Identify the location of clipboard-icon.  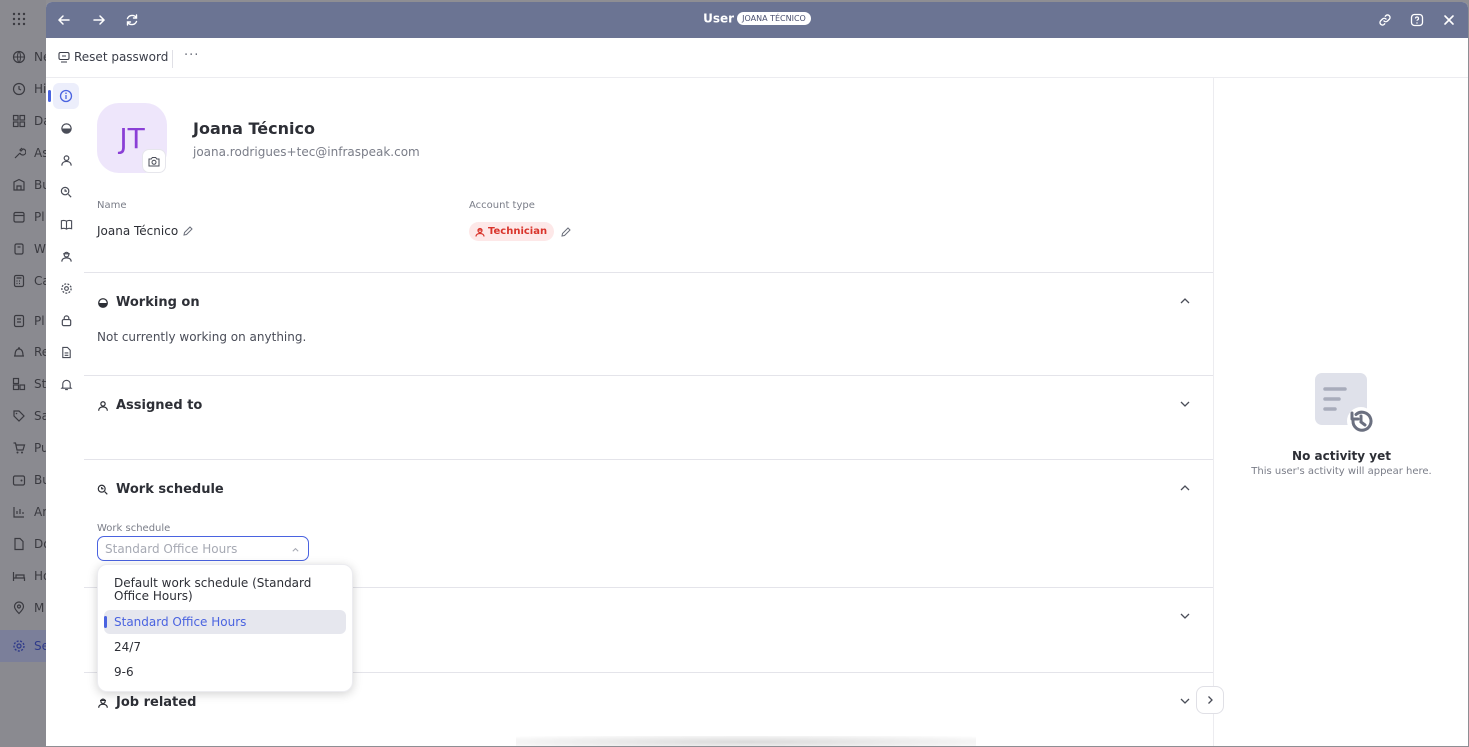
(19, 249).